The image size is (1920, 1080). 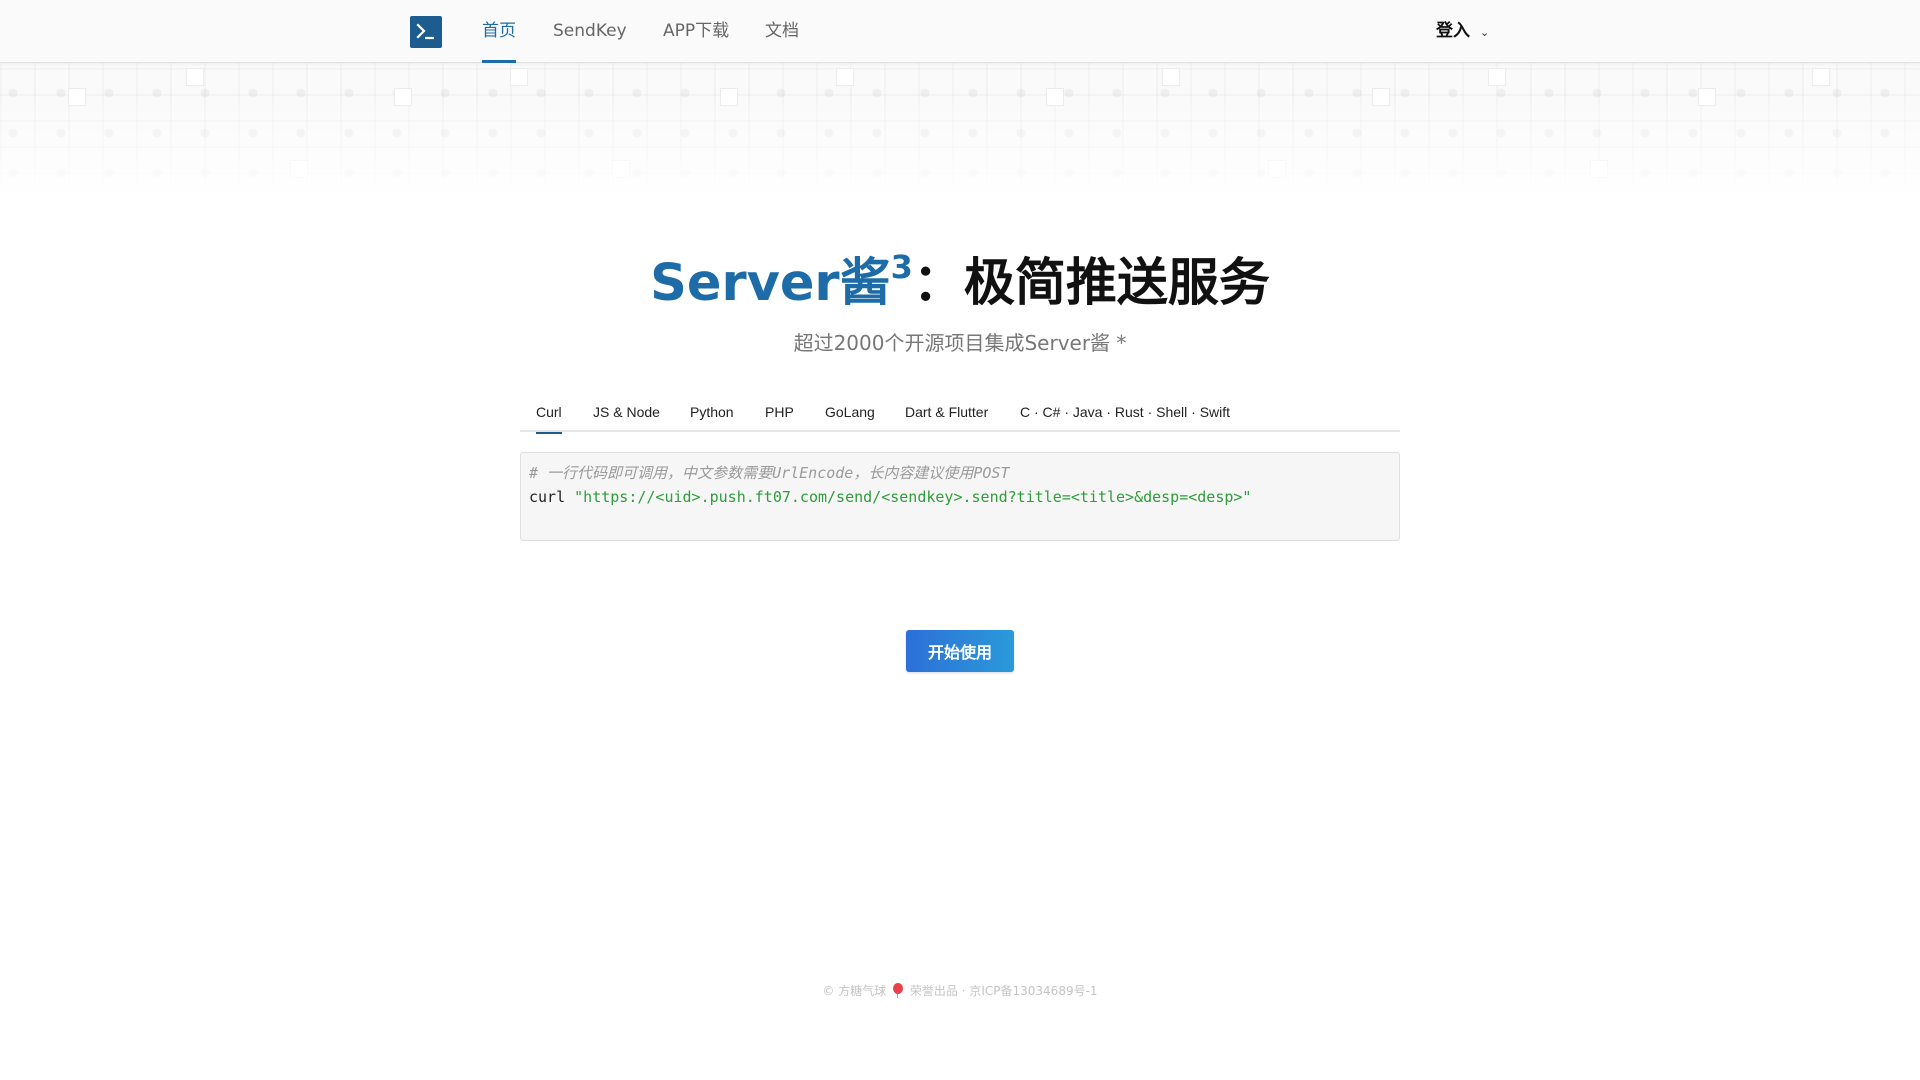 I want to click on footer: © 方糖气球 荣誉出品 · 京ICP备13034689号-1, so click(x=960, y=991).